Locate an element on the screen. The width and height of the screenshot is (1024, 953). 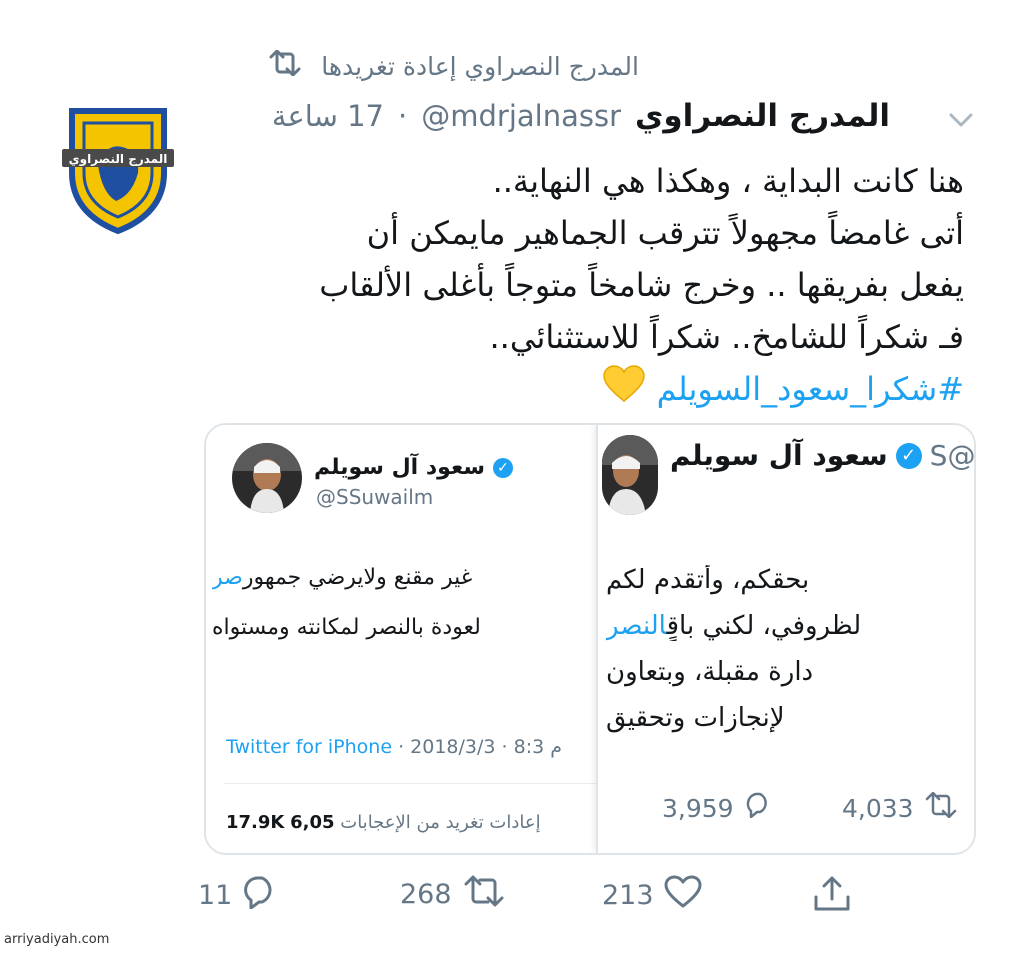
site-watermark: arriyadiyah.com is located at coordinates (57, 939).